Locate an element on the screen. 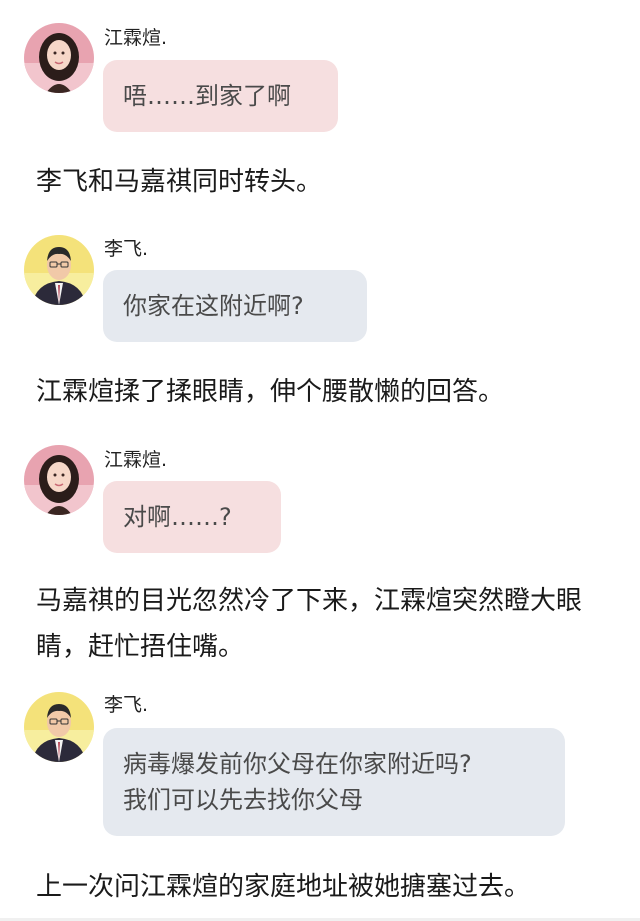 This screenshot has height=921, width=640. message-text: 对啊……? is located at coordinates (177, 517).